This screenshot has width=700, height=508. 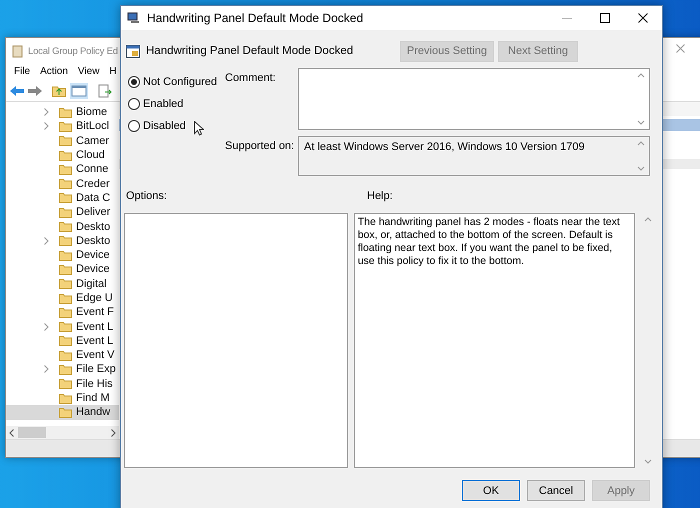 What do you see at coordinates (79, 90) in the screenshot?
I see `console-tree-icon` at bounding box center [79, 90].